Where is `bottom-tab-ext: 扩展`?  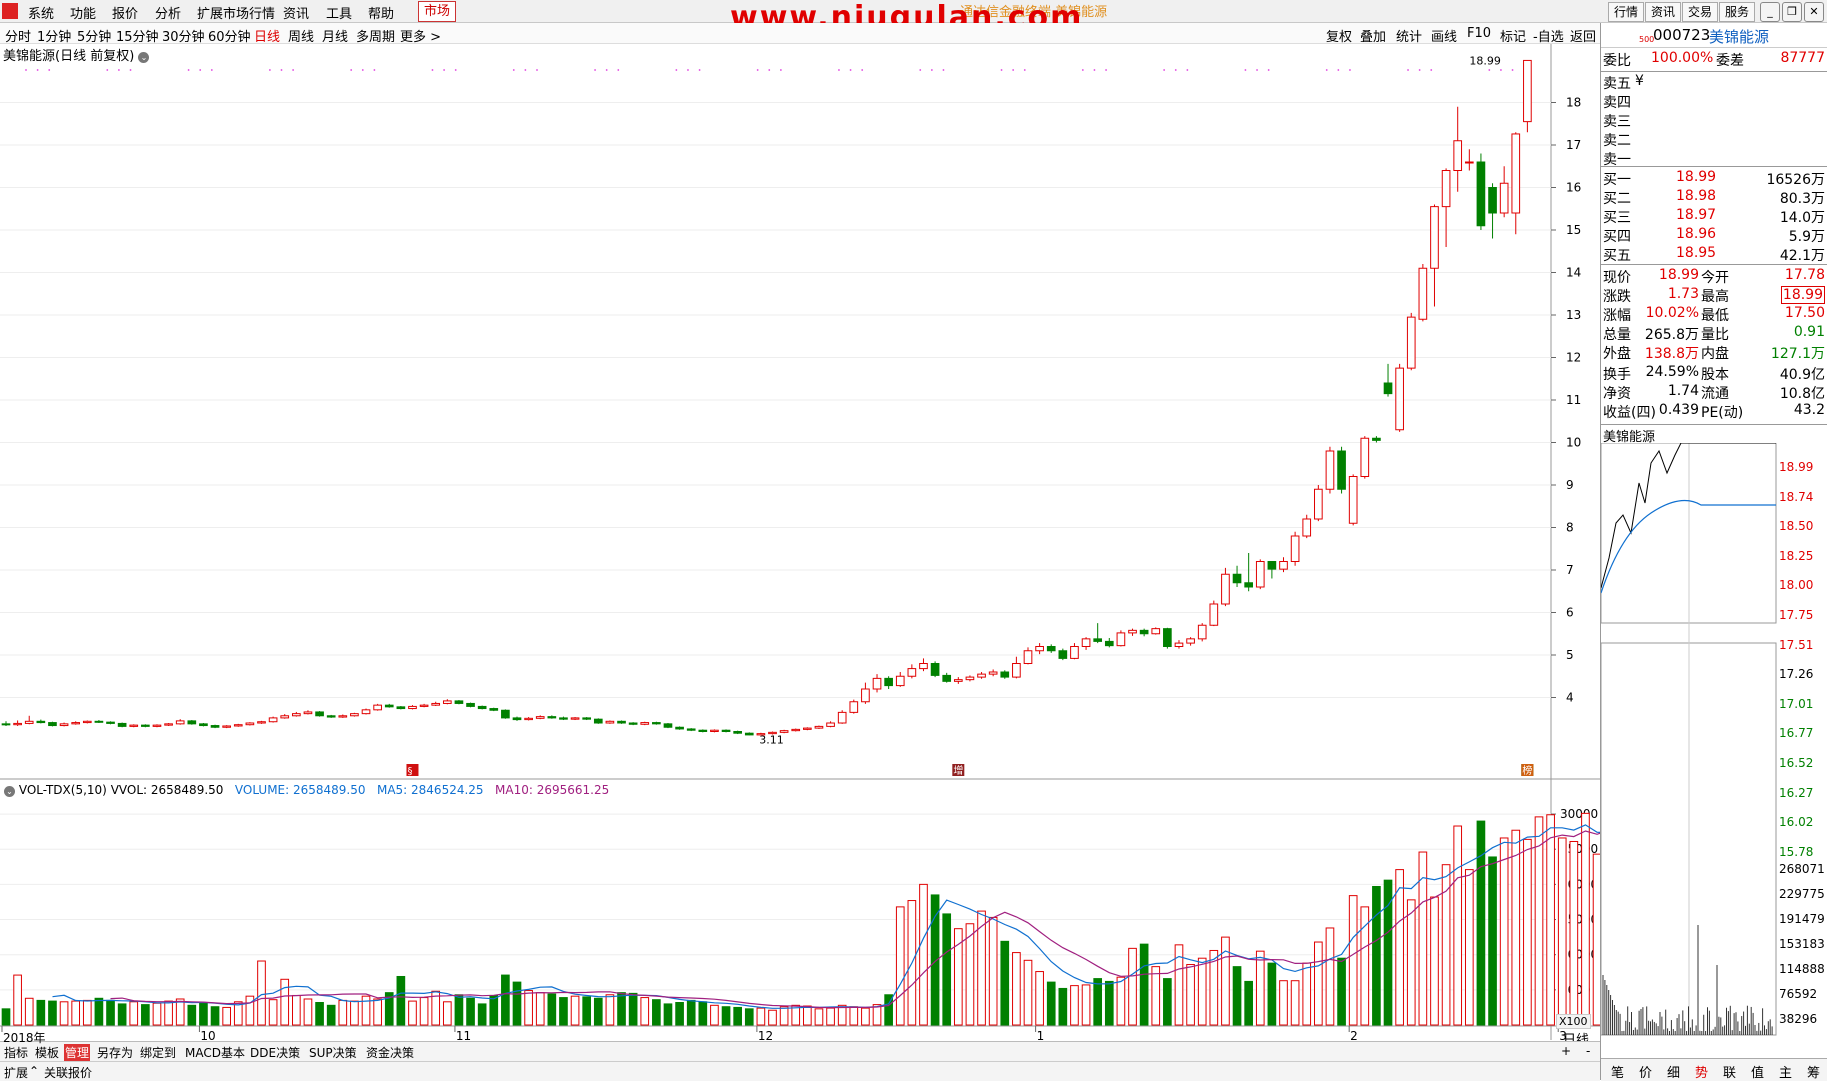
bottom-tab-ext: 扩展 is located at coordinates (16, 1072).